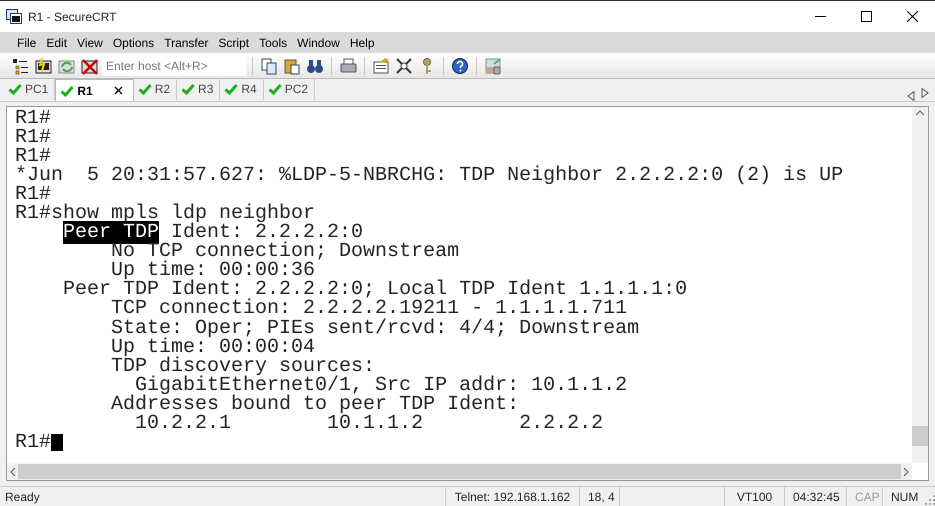 The image size is (935, 506). I want to click on menu-item: File, so click(27, 42).